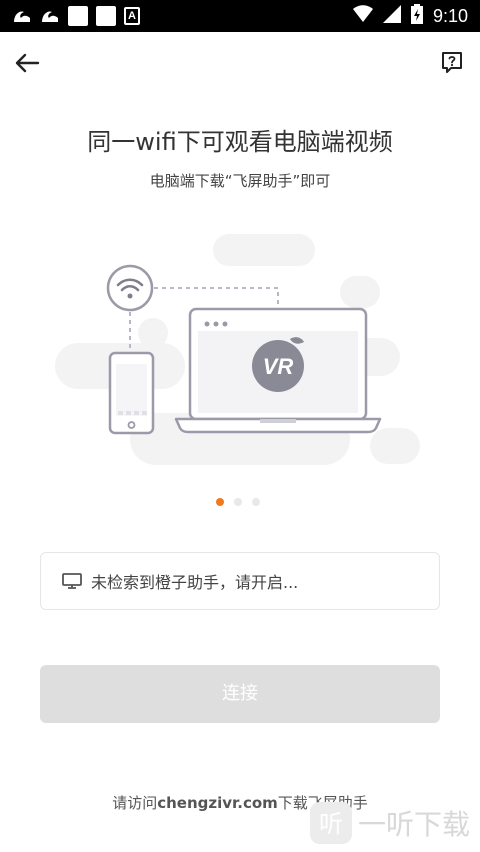 Image resolution: width=480 pixels, height=852 pixels. I want to click on help-button, so click(452, 62).